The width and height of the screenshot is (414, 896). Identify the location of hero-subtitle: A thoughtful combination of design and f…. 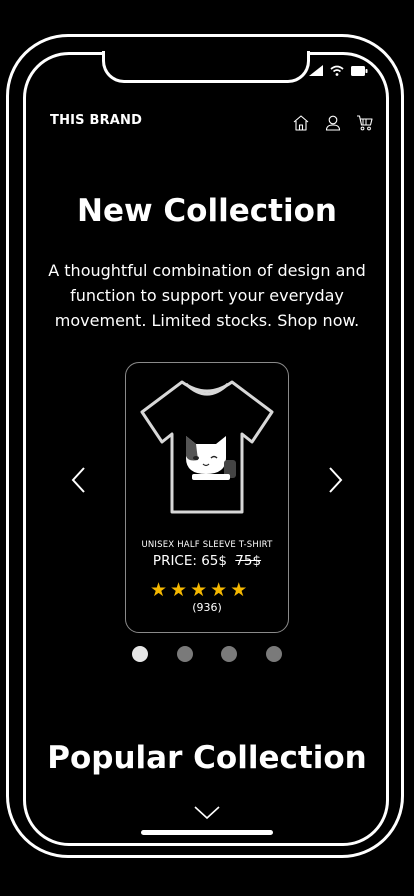
(207, 295).